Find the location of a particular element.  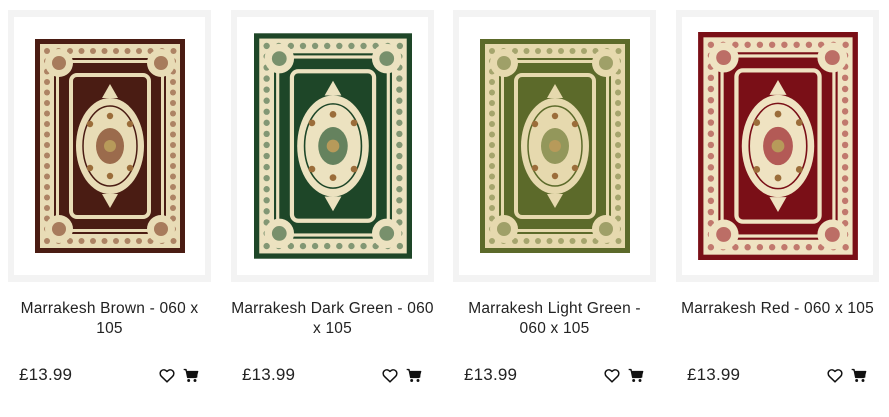

product-title: Marrakesh Dark Green - 060 x 105 is located at coordinates (332, 319).